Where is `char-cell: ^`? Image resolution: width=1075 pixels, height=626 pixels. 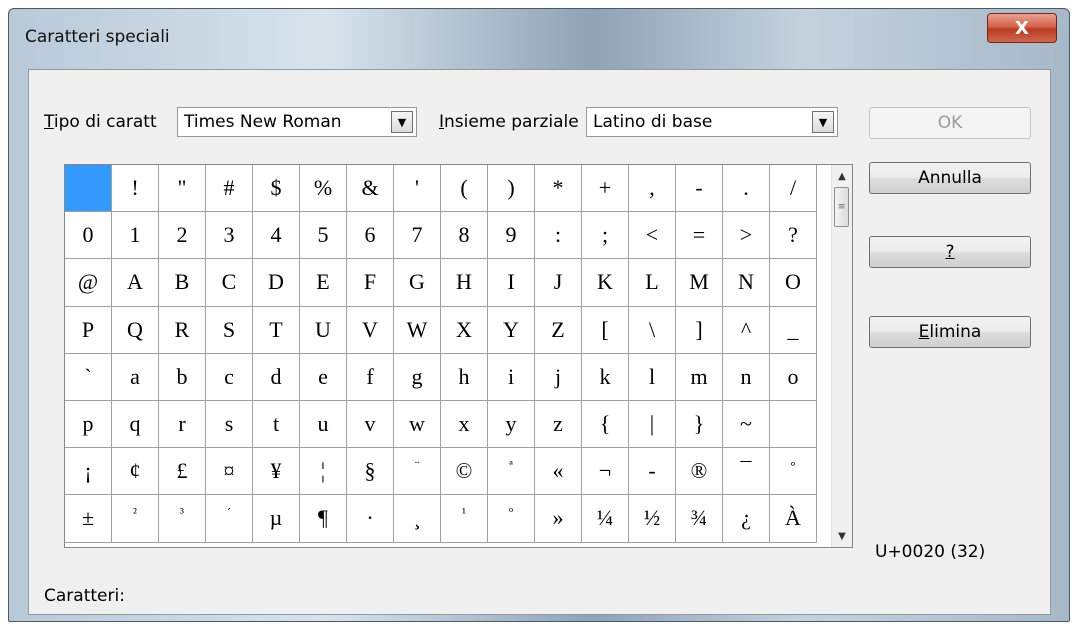
char-cell: ^ is located at coordinates (746, 330).